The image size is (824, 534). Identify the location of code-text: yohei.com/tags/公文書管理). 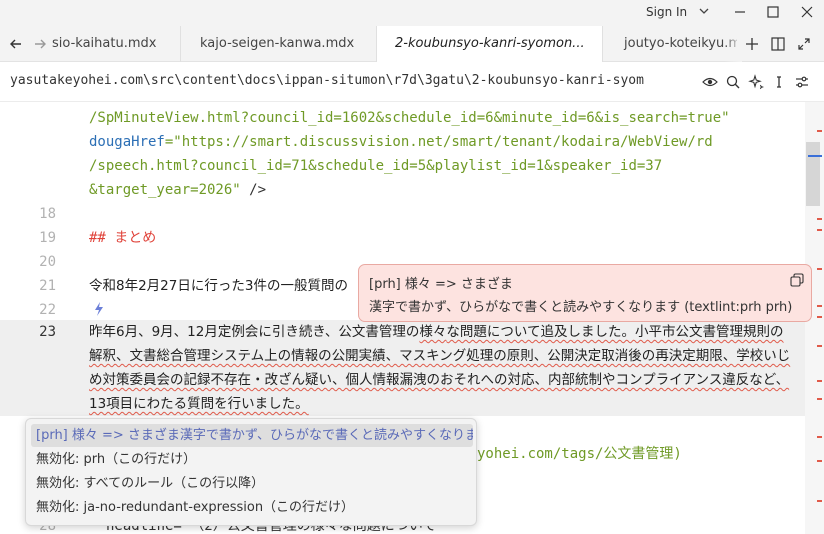
(579, 454).